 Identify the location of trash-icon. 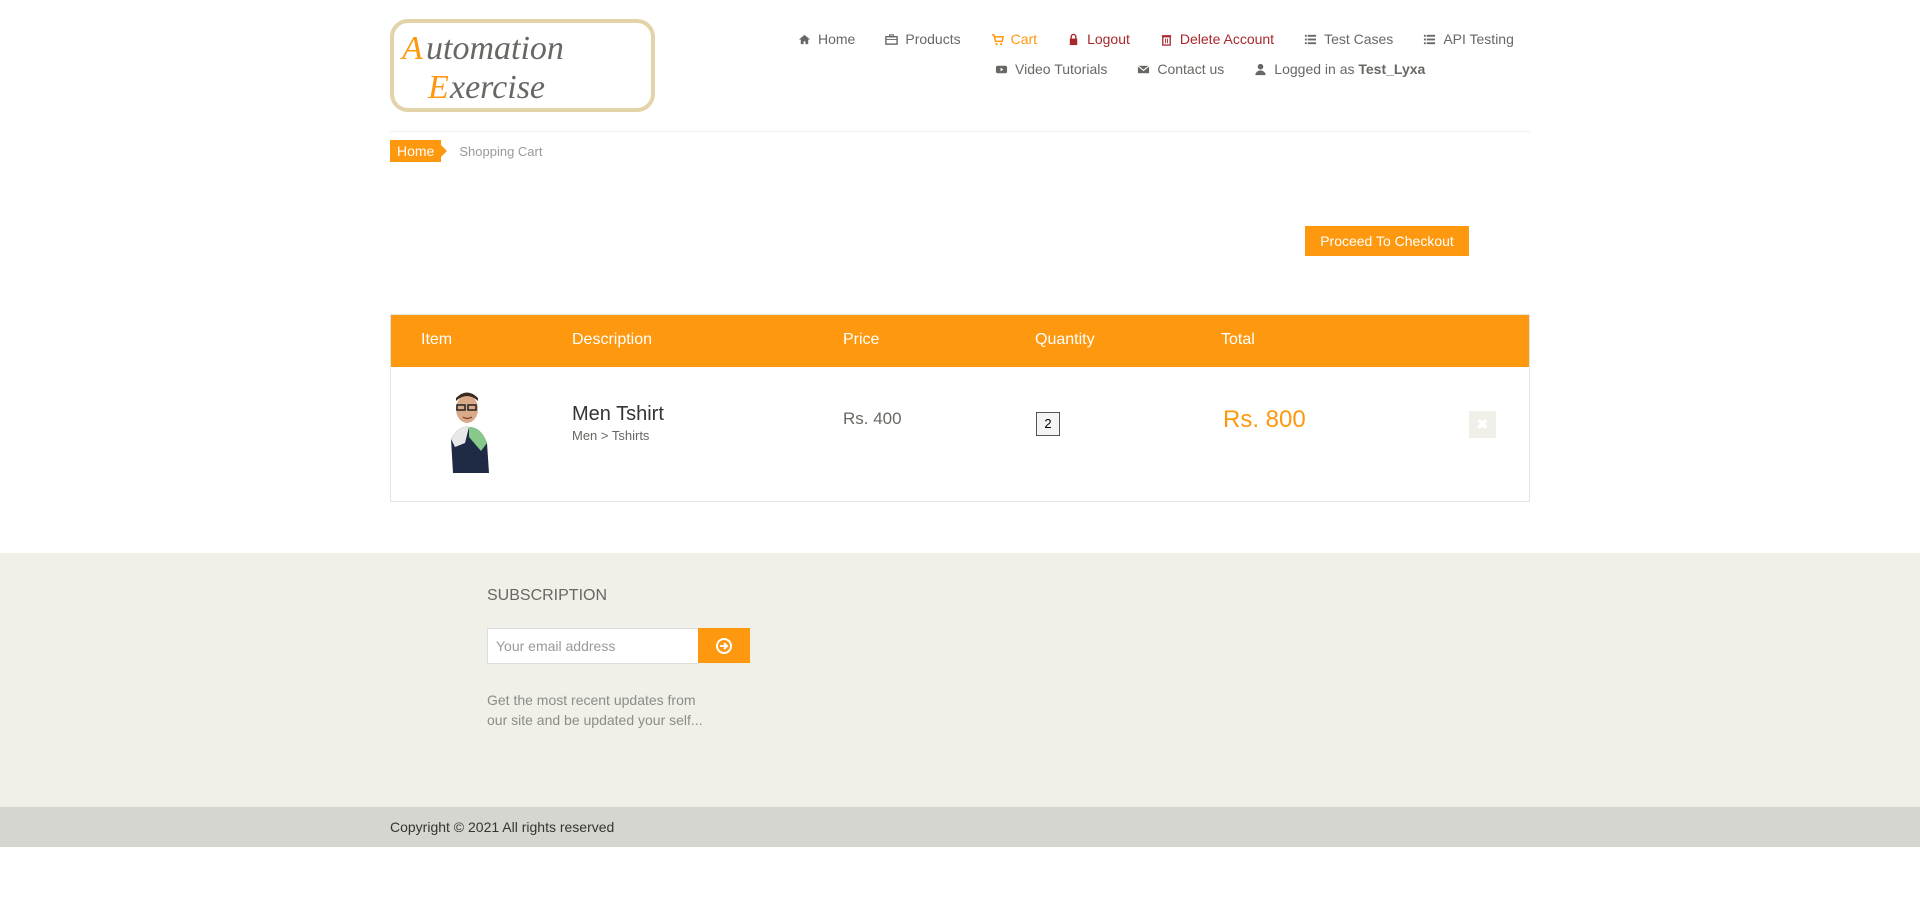
(1166, 40).